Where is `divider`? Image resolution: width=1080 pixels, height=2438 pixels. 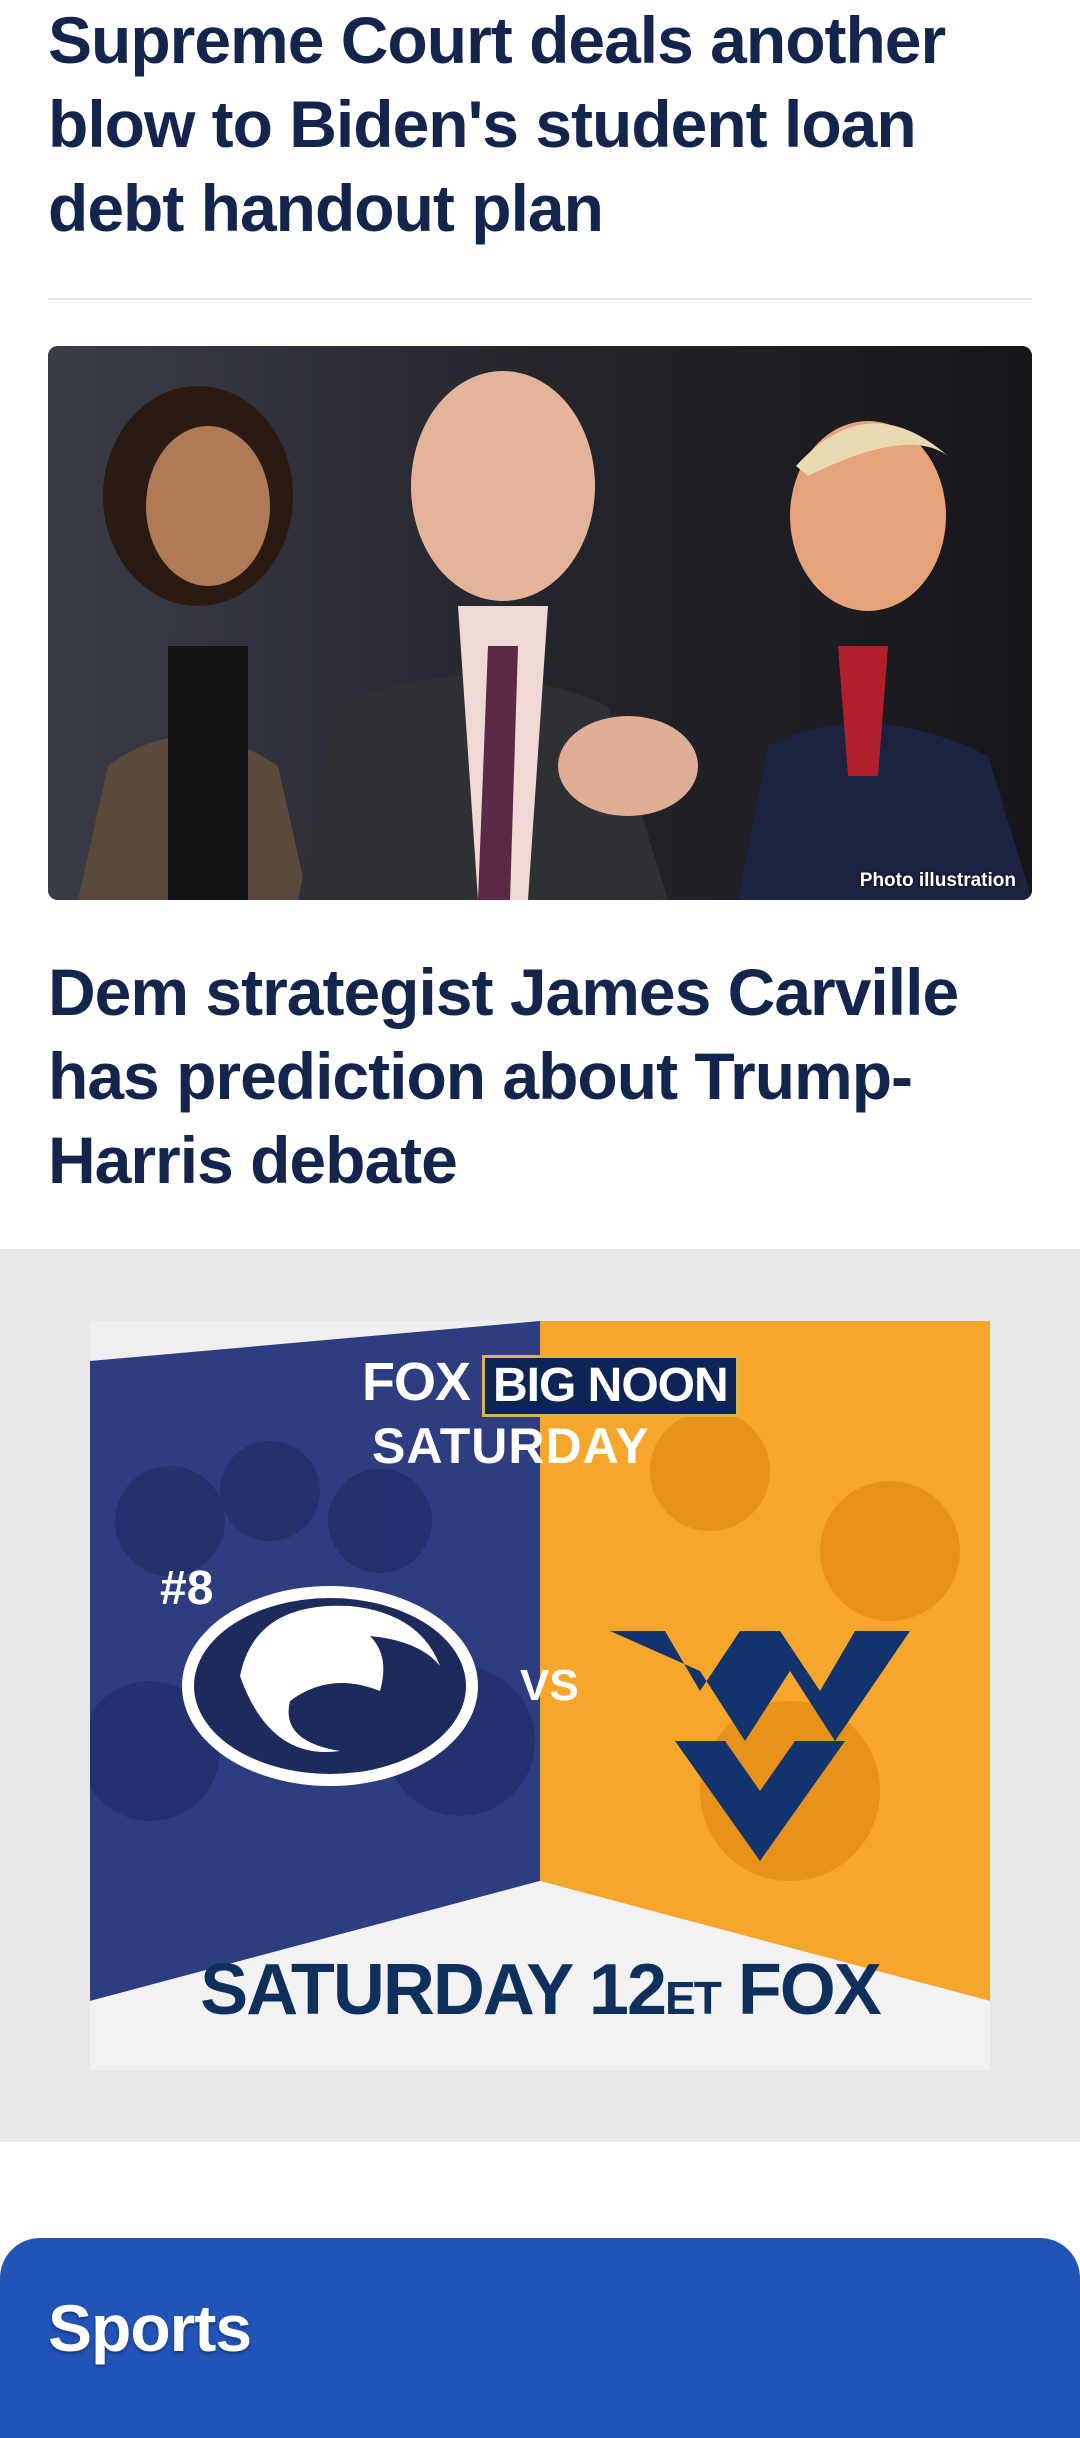 divider is located at coordinates (540, 299).